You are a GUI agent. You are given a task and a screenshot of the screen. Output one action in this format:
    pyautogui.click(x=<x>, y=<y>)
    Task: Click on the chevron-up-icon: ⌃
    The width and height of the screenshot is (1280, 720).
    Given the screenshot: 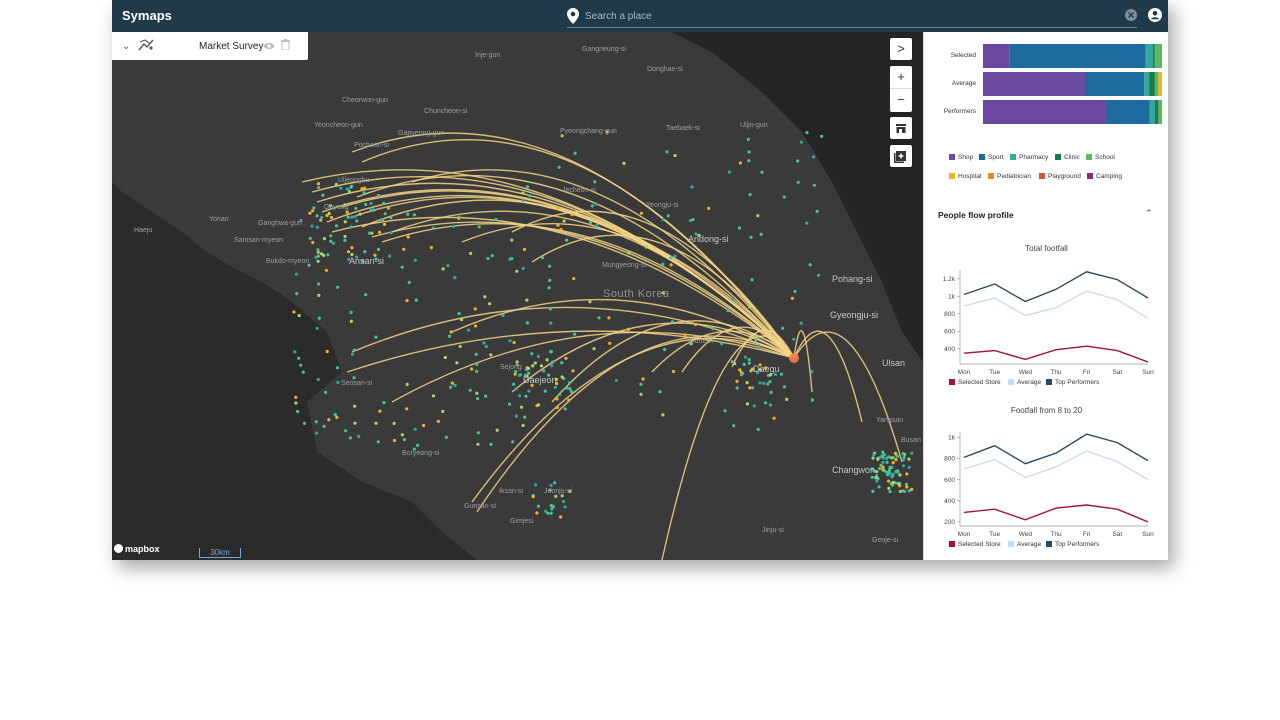 What is the action you would take?
    pyautogui.click(x=1149, y=213)
    